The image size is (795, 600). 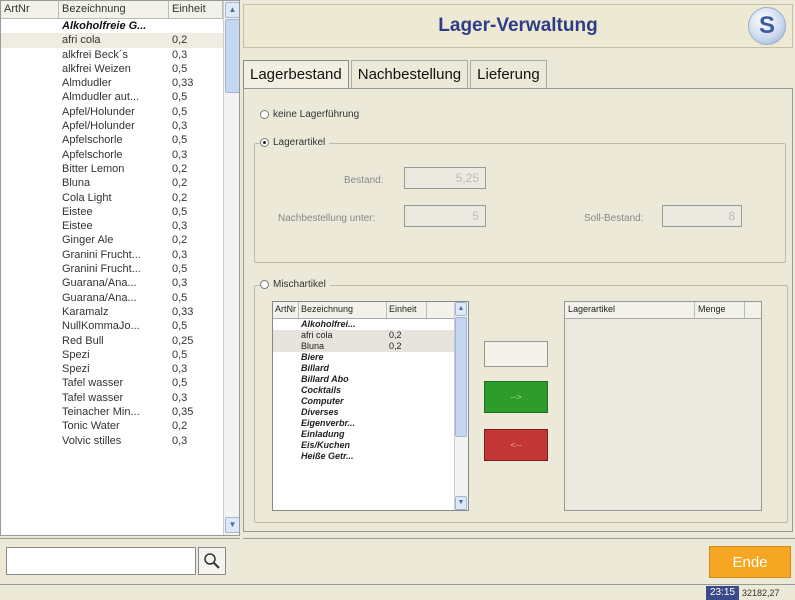 I want to click on tab-lagerbestand: Lagerbestand, so click(x=296, y=74).